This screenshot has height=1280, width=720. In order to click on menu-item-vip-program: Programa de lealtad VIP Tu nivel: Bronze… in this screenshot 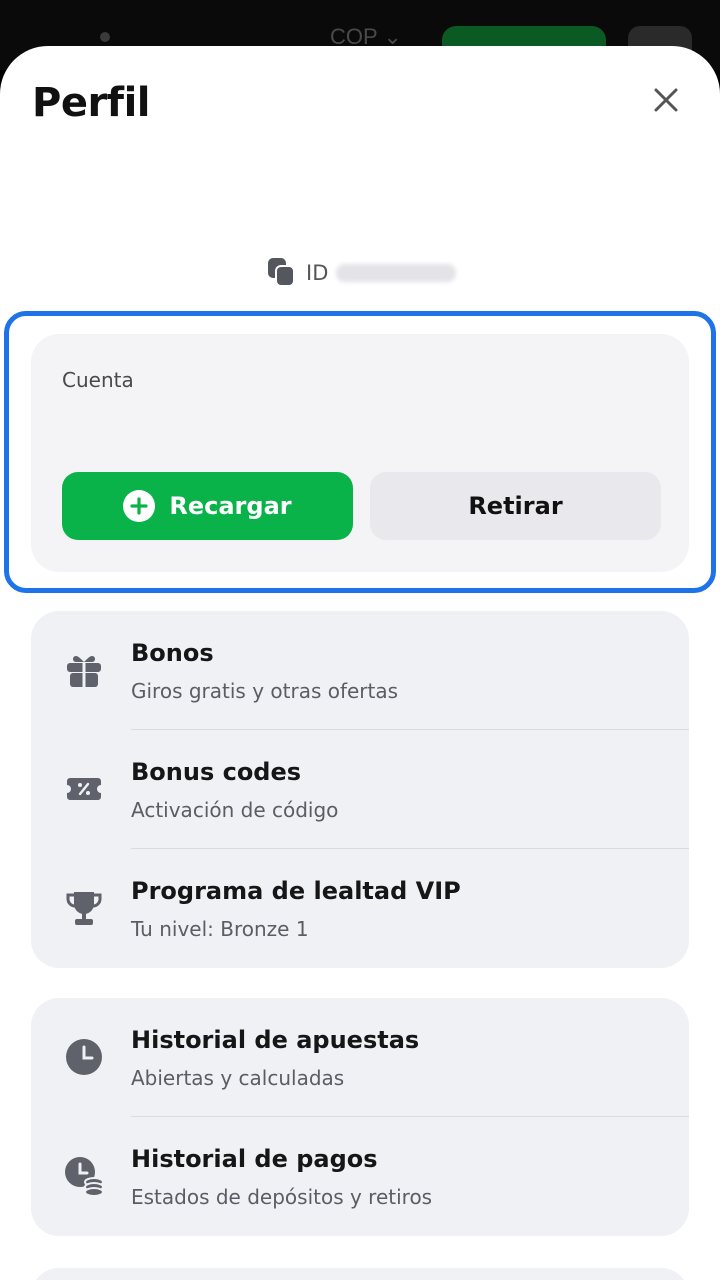, I will do `click(360, 908)`.